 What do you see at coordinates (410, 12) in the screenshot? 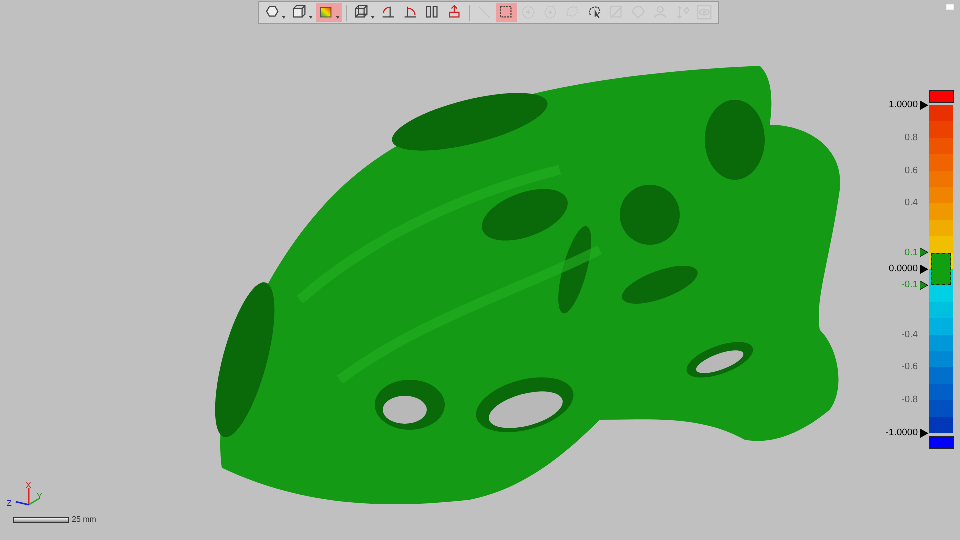
I see `angle-flip-icon` at bounding box center [410, 12].